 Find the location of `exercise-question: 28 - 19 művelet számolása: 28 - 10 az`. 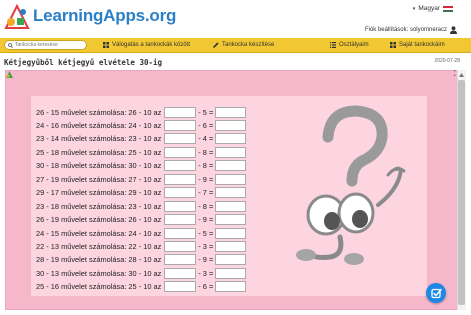

exercise-question: 28 - 19 művelet számolása: 28 - 10 az is located at coordinates (99, 260).